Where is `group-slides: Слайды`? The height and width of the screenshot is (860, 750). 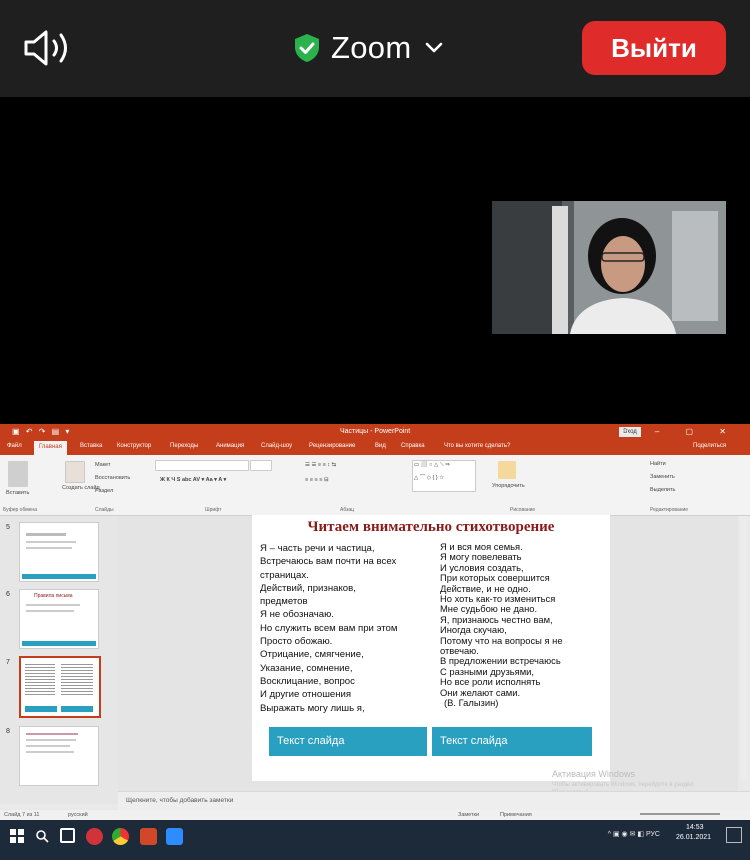
group-slides: Слайды is located at coordinates (104, 510).